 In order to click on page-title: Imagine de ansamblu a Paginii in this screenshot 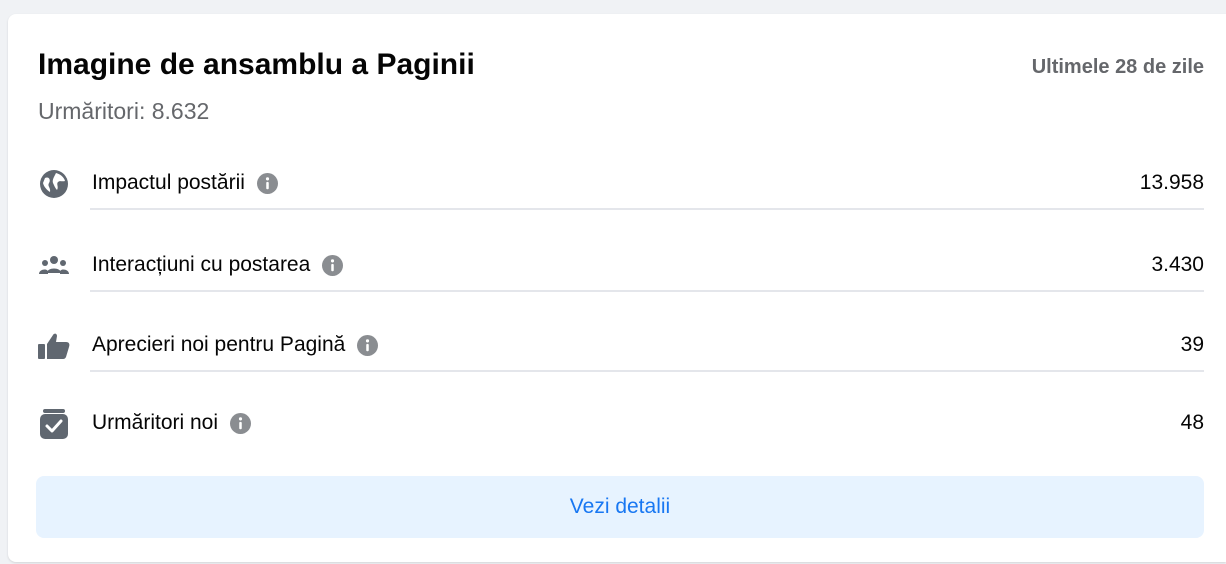, I will do `click(256, 64)`.